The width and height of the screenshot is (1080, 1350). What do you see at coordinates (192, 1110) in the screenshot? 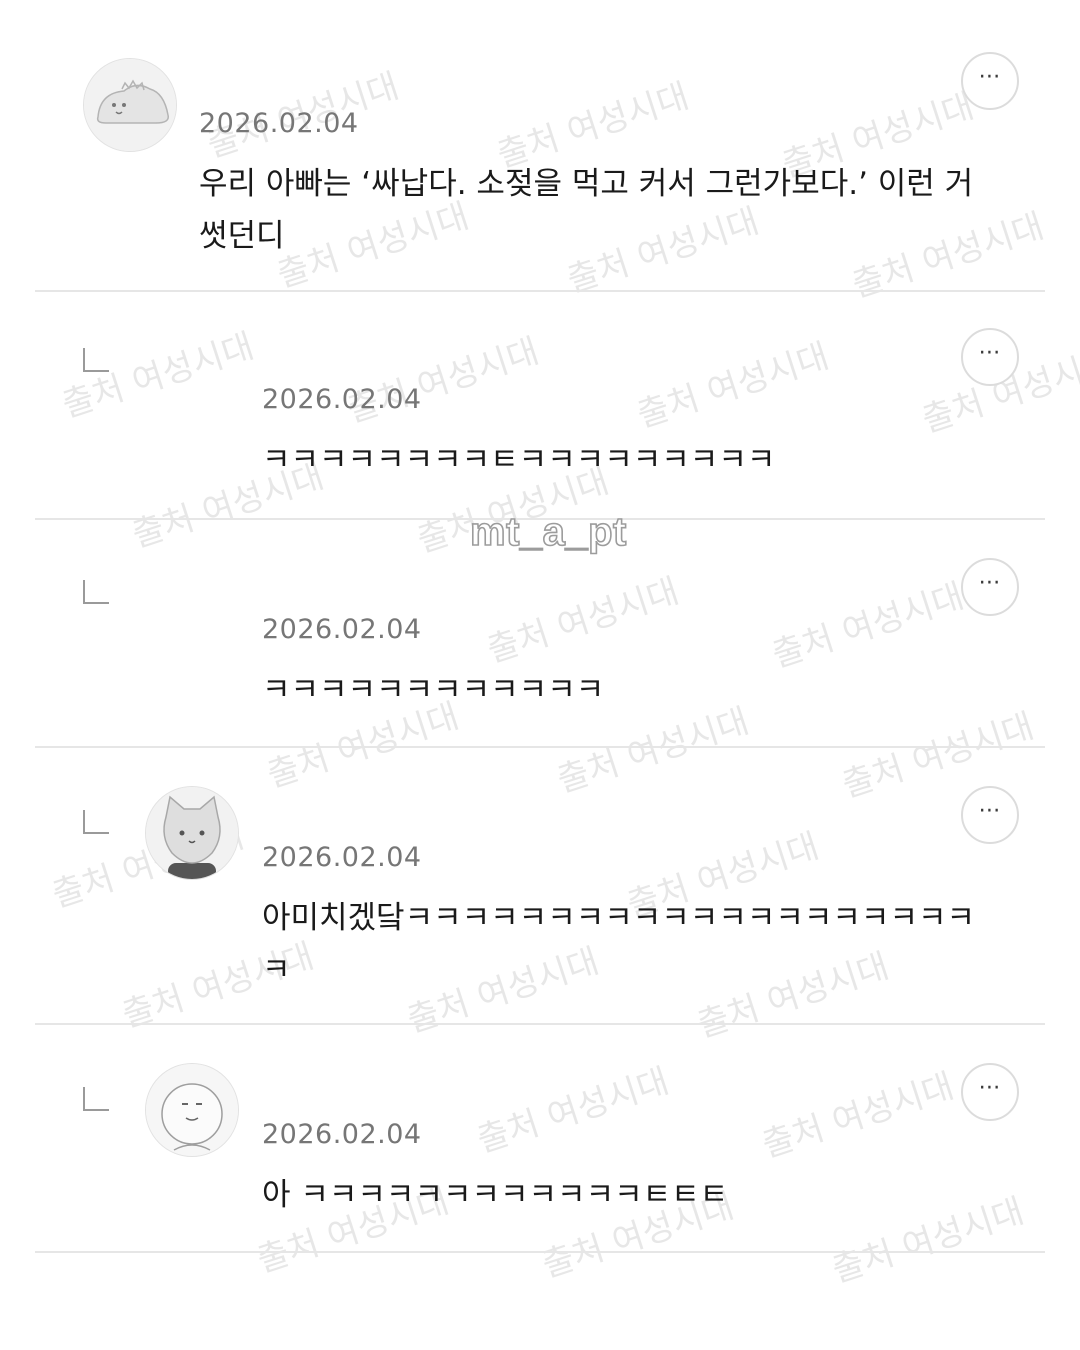
I see `round-face-avatar-icon` at bounding box center [192, 1110].